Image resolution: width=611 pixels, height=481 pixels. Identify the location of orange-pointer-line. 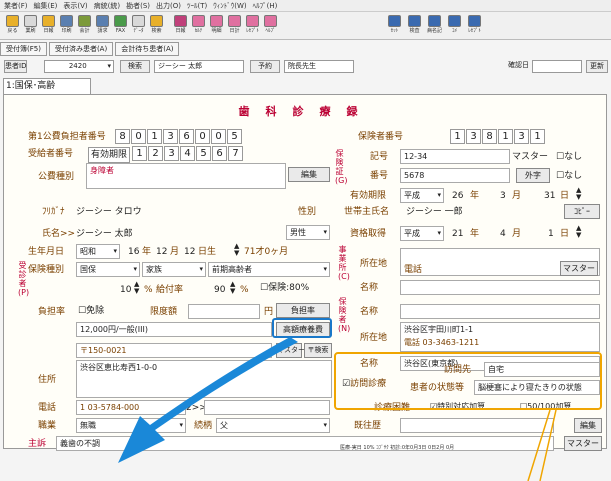
(539, 445).